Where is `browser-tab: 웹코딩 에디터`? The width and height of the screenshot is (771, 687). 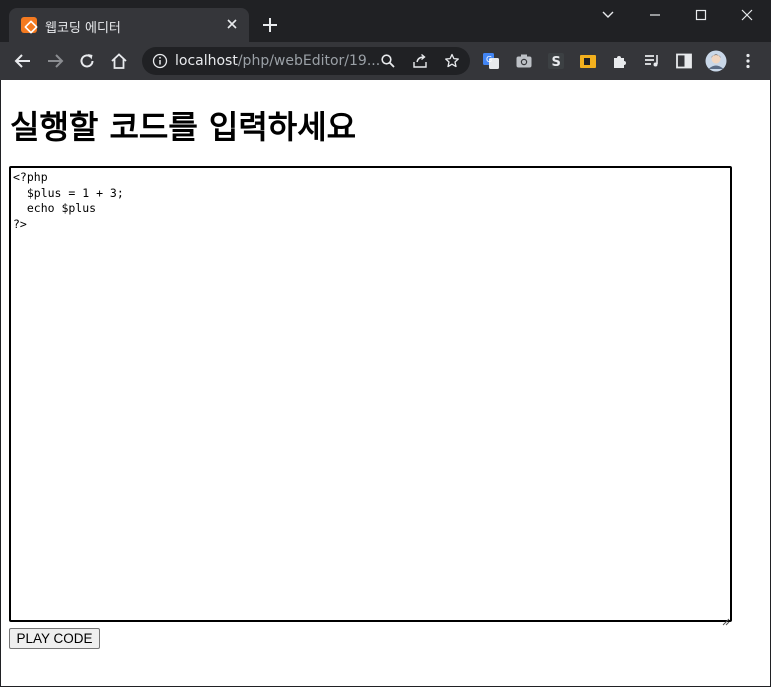
browser-tab: 웹코딩 에디터 is located at coordinates (129, 25).